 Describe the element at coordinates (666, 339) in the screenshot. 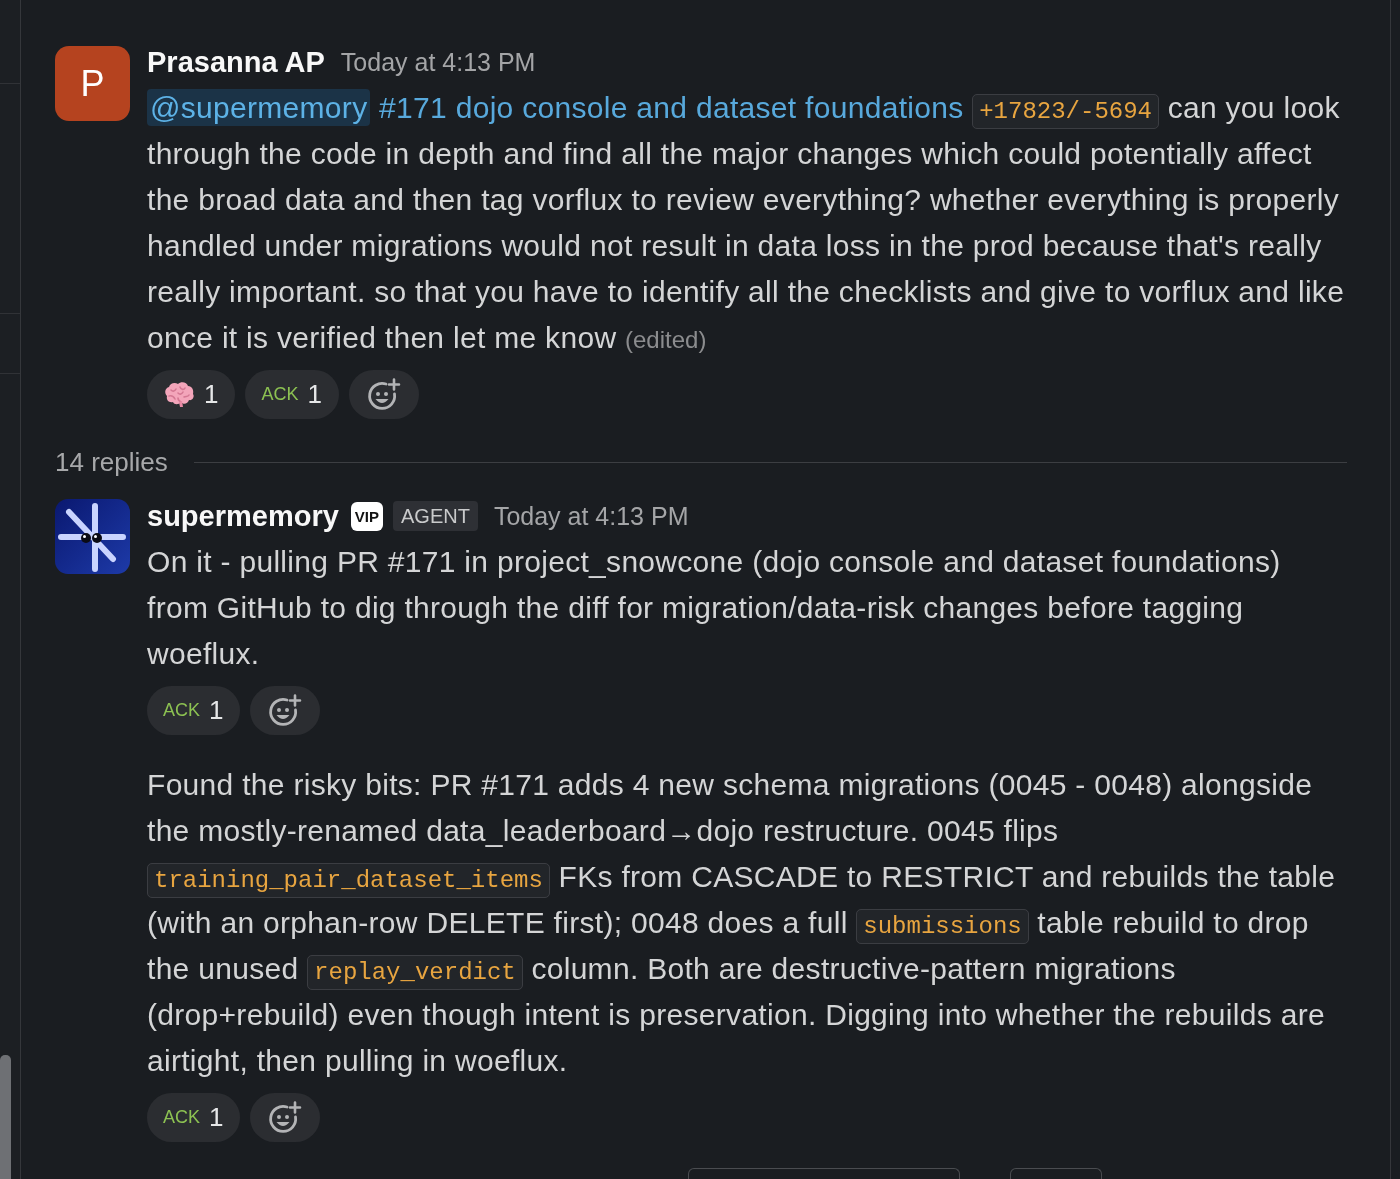

I see `edited-label: (edited)` at that location.